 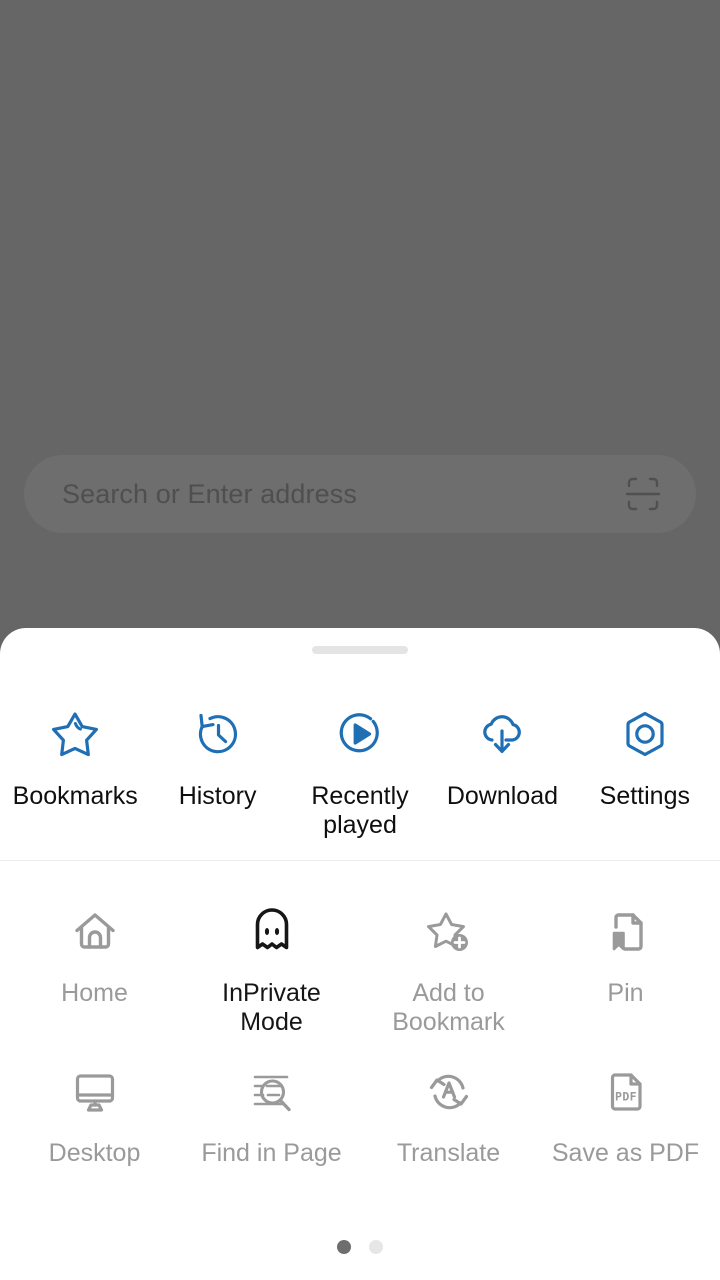 What do you see at coordinates (625, 1153) in the screenshot?
I see `tool-label: Save as PDF` at bounding box center [625, 1153].